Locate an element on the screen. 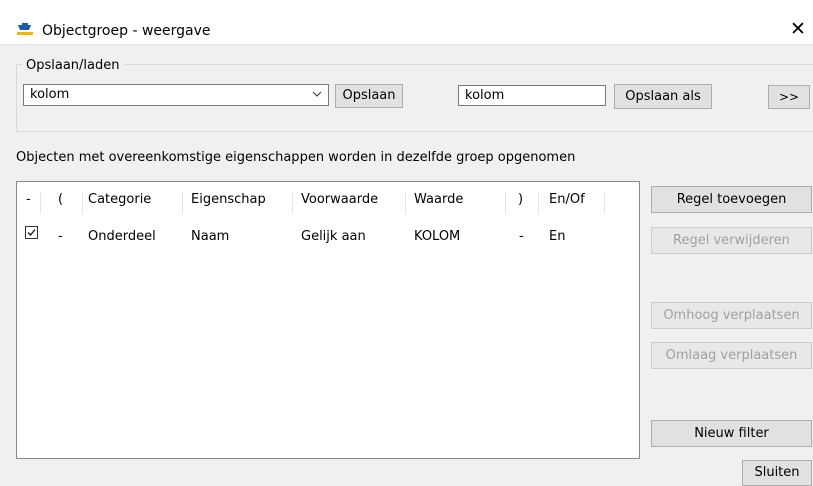  save-button: Opslaan is located at coordinates (369, 96).